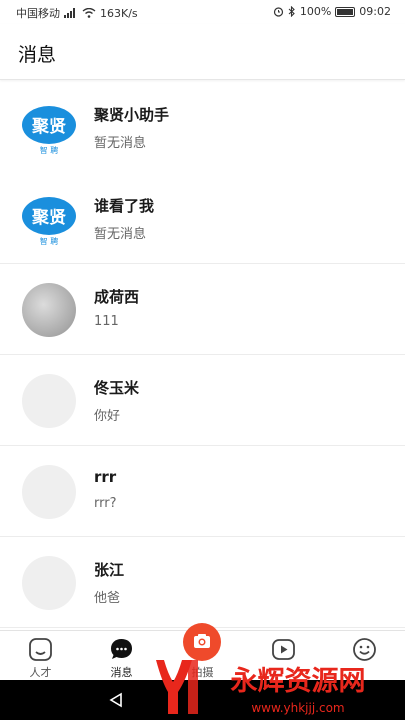 The width and height of the screenshot is (405, 720). What do you see at coordinates (38, 13) in the screenshot?
I see `carrier-label: 中国移动` at bounding box center [38, 13].